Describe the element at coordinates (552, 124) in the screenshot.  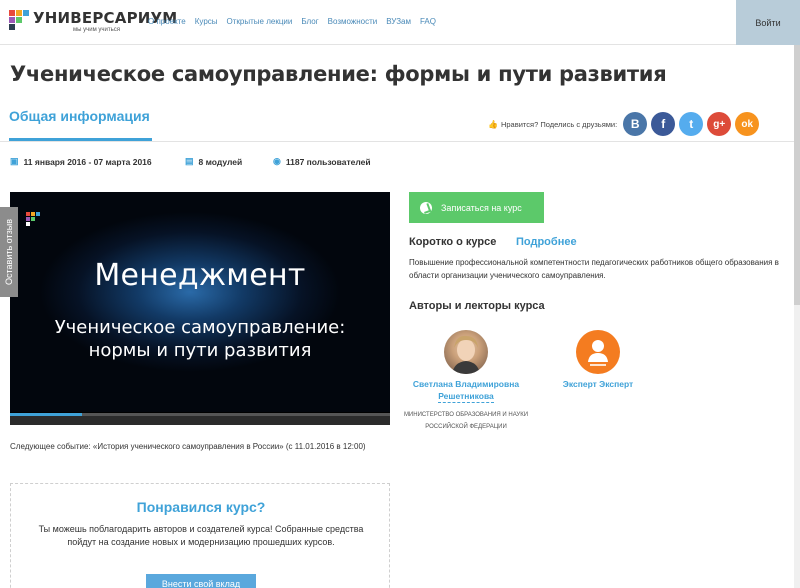
I see `share-label: 👍 Нравится? Поделись с друзьями:` at that location.